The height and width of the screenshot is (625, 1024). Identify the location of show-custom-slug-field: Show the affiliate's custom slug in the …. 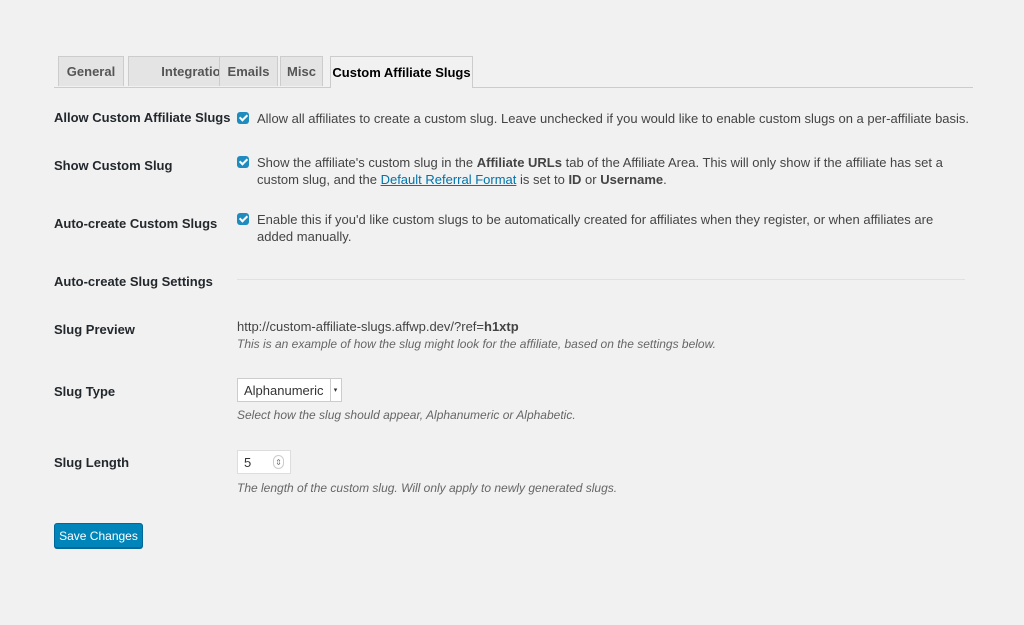
(592, 171).